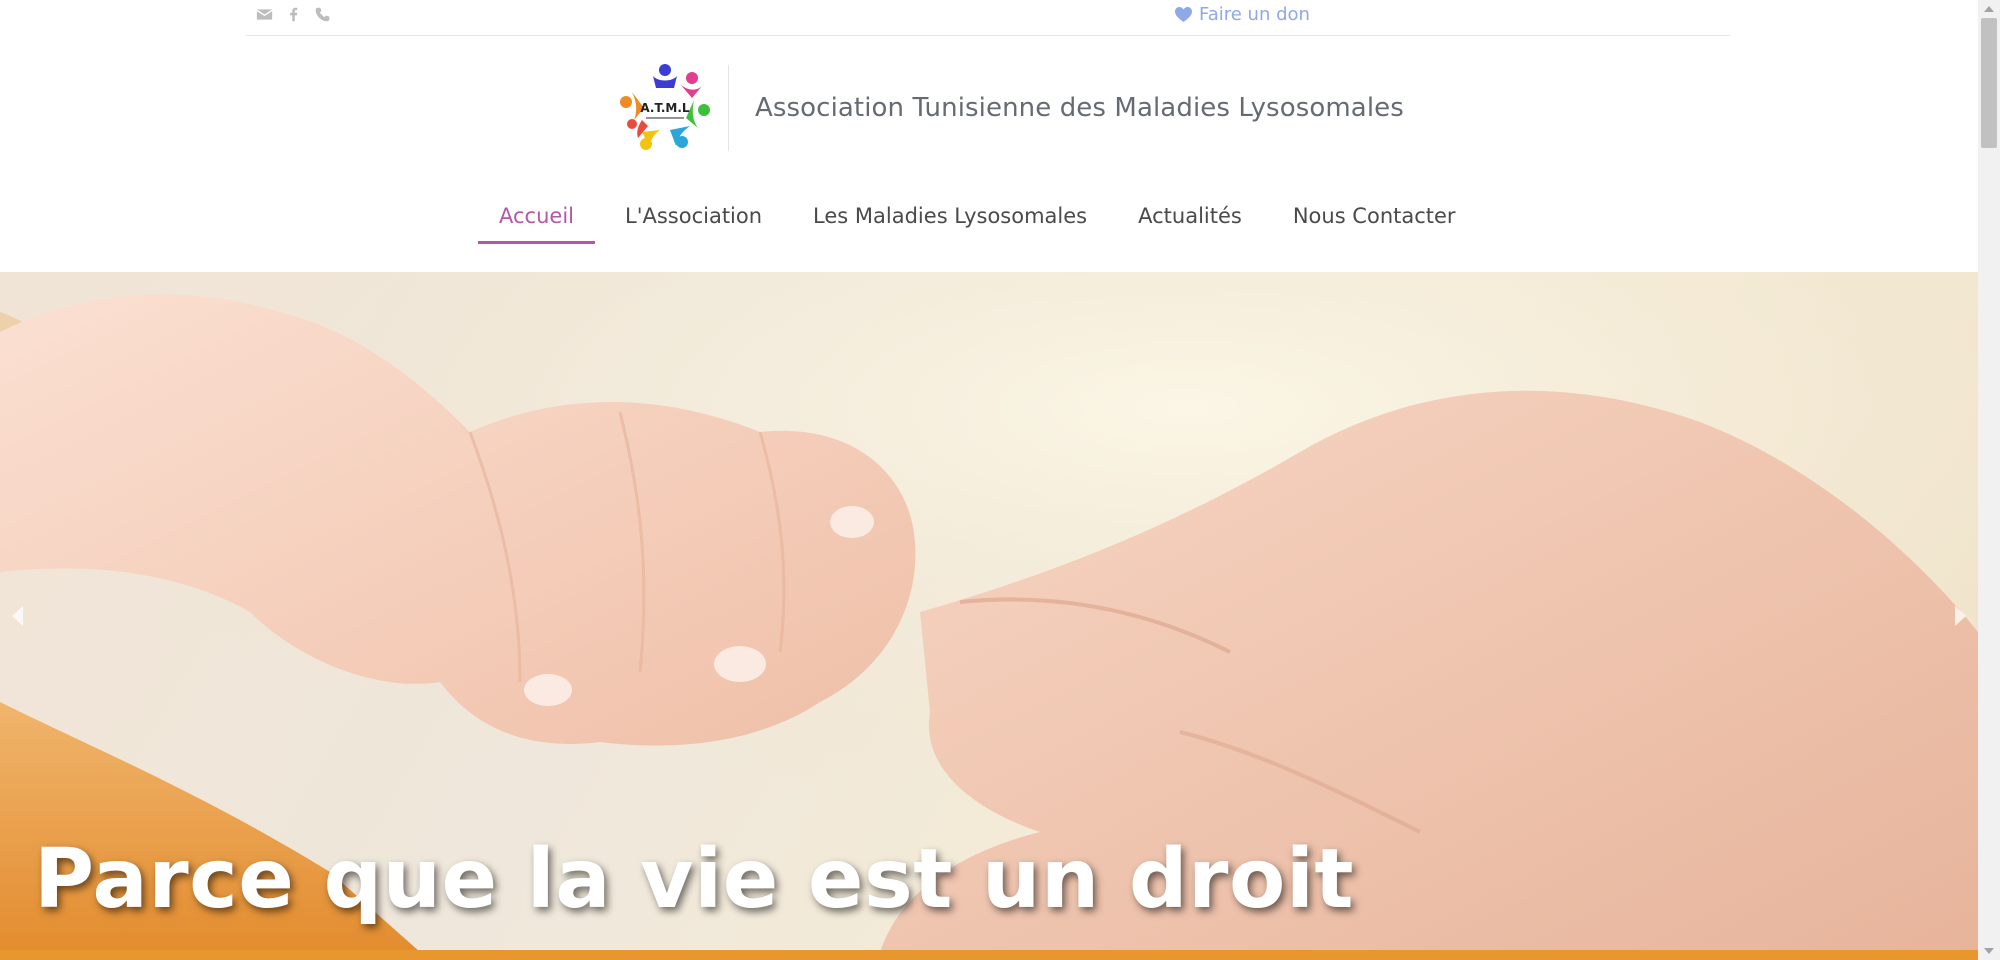  Describe the element at coordinates (536, 220) in the screenshot. I see `nav-item-accueil: Accueil` at that location.